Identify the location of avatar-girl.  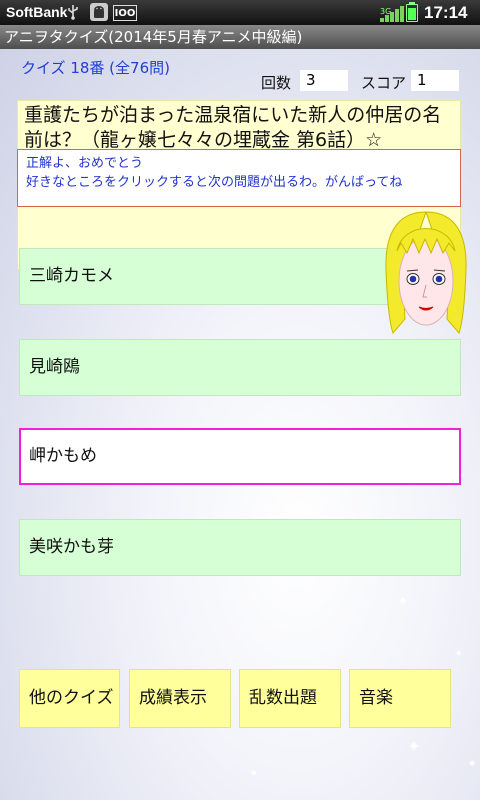
(426, 272).